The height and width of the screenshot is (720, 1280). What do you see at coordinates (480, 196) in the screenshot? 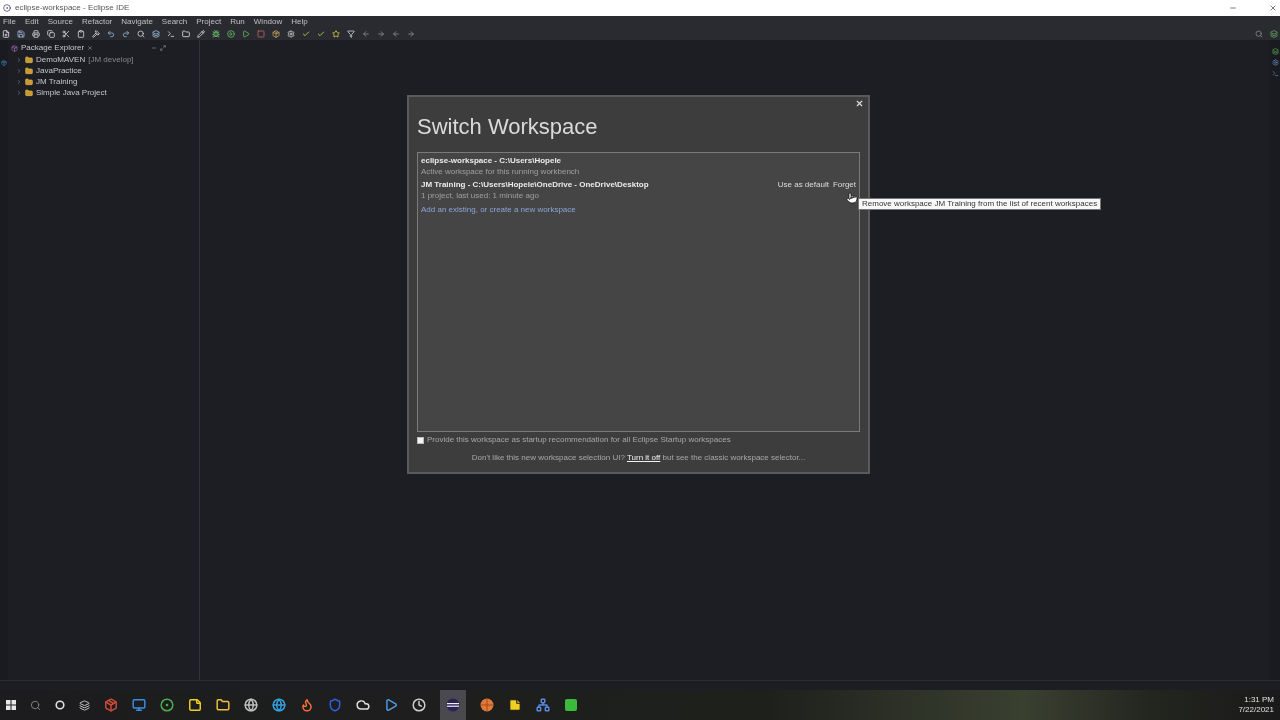
I see `workspace-detail: 1 project, last used: 1 minute ago` at bounding box center [480, 196].